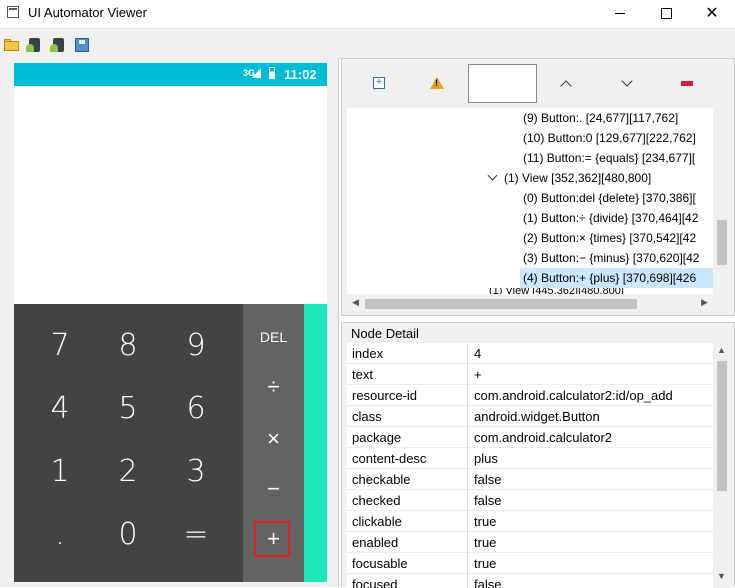  What do you see at coordinates (300, 74) in the screenshot?
I see `status-time: 11:02` at bounding box center [300, 74].